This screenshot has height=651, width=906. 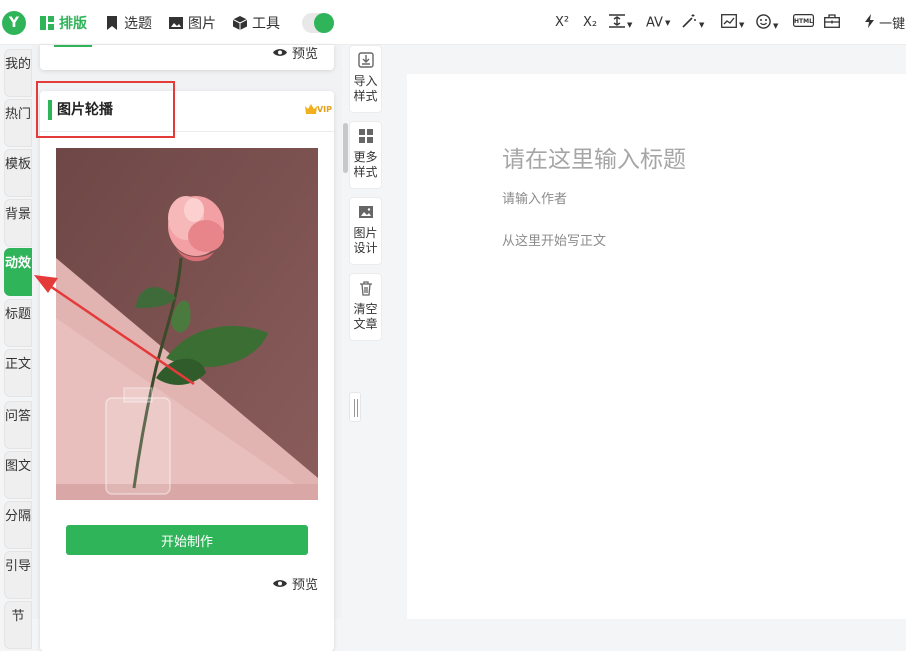 I want to click on category-hot: 热门, so click(x=18, y=123).